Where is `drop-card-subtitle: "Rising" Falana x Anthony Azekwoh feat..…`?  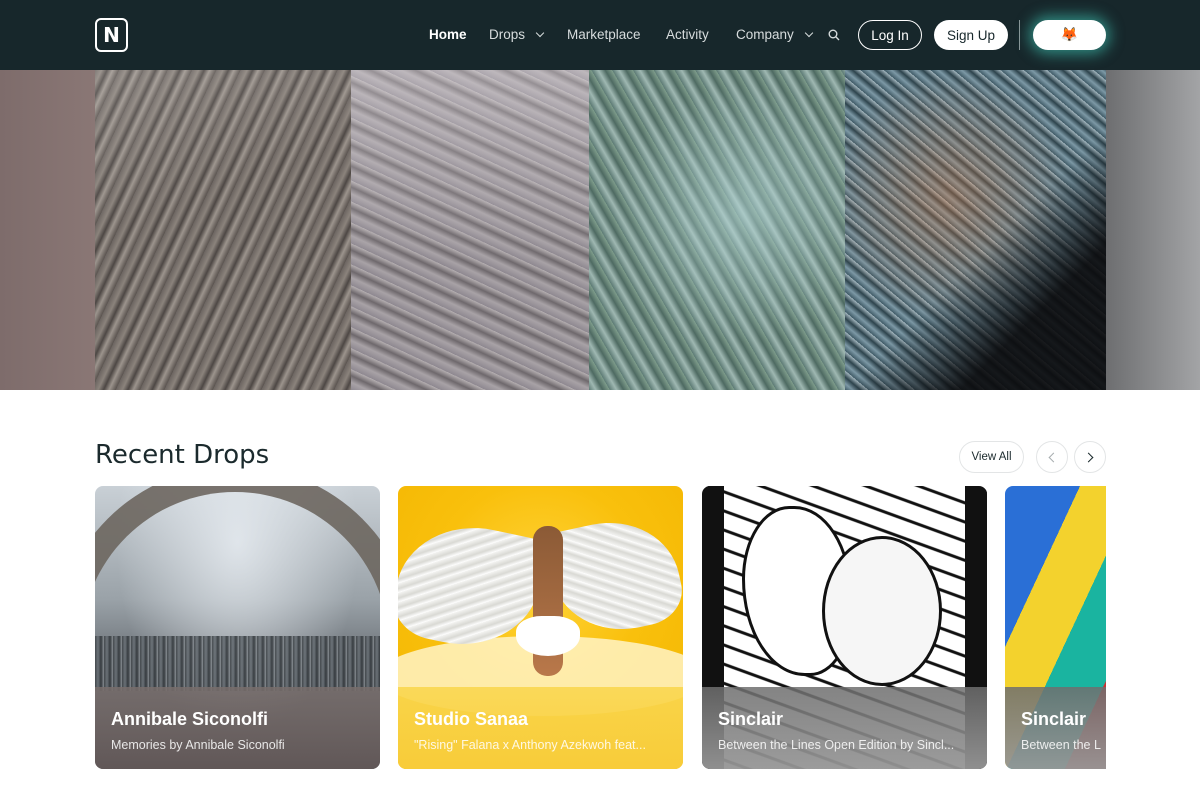
drop-card-subtitle: "Rising" Falana x Anthony Azekwoh feat..… is located at coordinates (530, 745).